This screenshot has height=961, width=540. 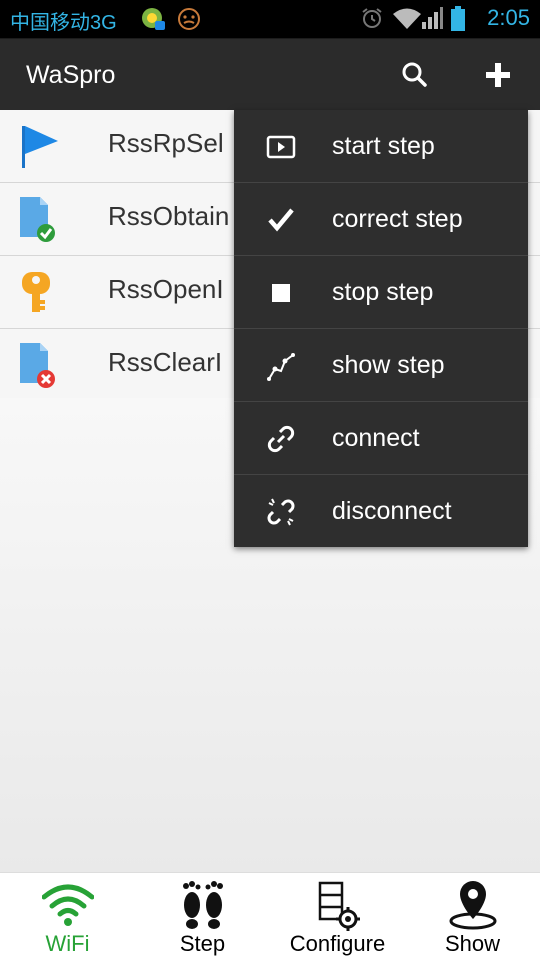 I want to click on add-button, so click(x=498, y=75).